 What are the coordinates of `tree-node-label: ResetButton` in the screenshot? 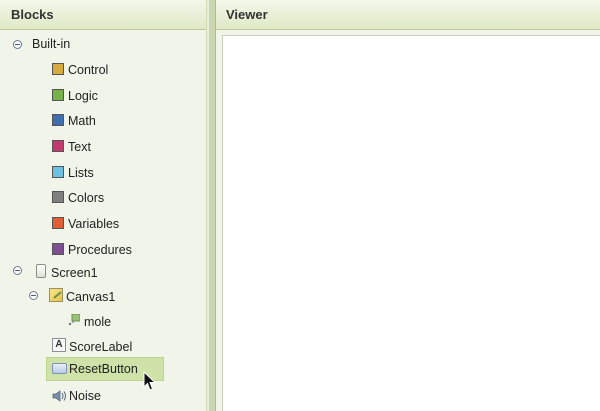 It's located at (103, 369).